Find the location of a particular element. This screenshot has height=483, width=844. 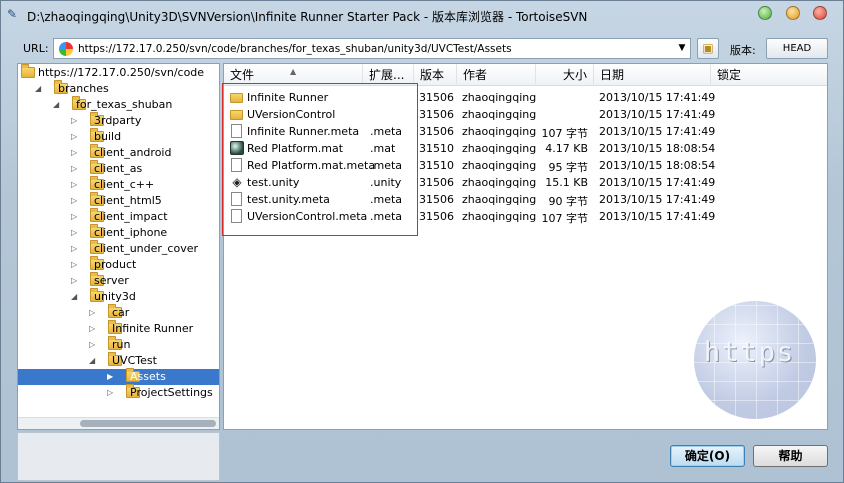

tree-item: ▷ server is located at coordinates (118, 280).